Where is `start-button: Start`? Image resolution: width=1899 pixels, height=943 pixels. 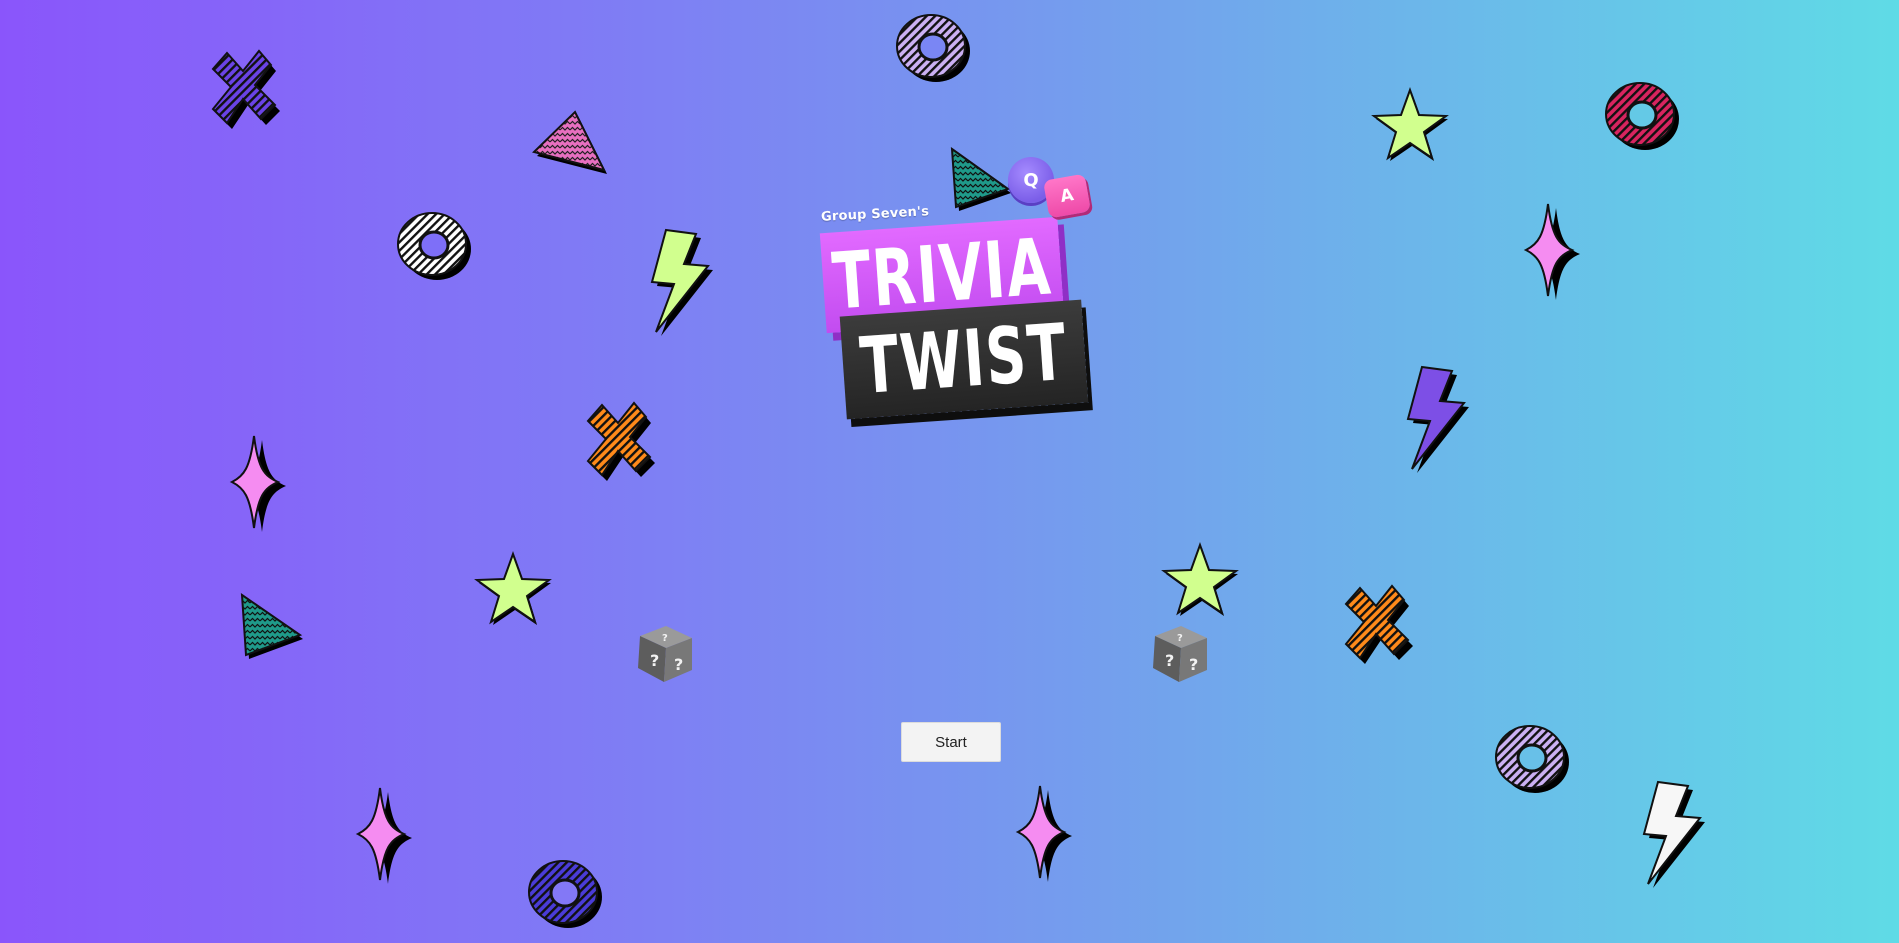
start-button: Start is located at coordinates (951, 742).